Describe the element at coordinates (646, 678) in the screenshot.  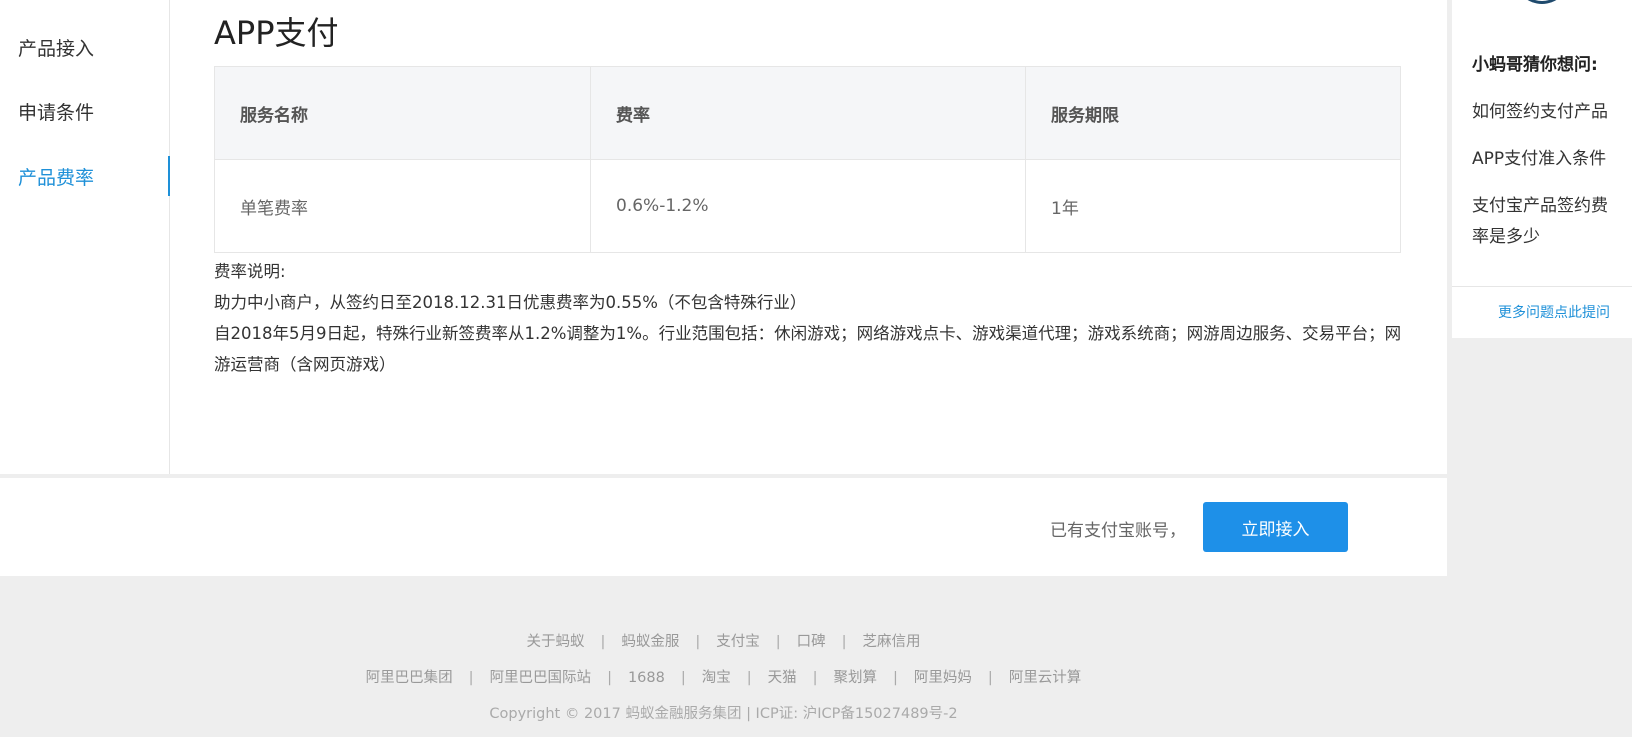
I see `footer-link-1688: 1688` at that location.